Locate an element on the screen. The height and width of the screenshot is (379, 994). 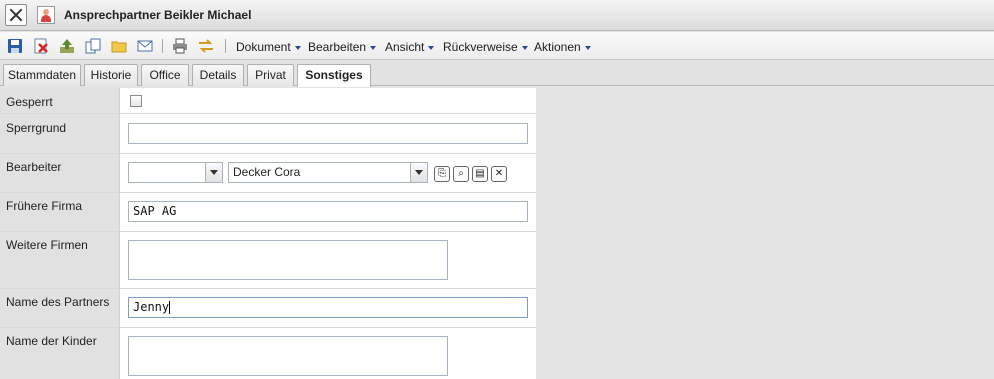
text-cursor is located at coordinates (170, 307).